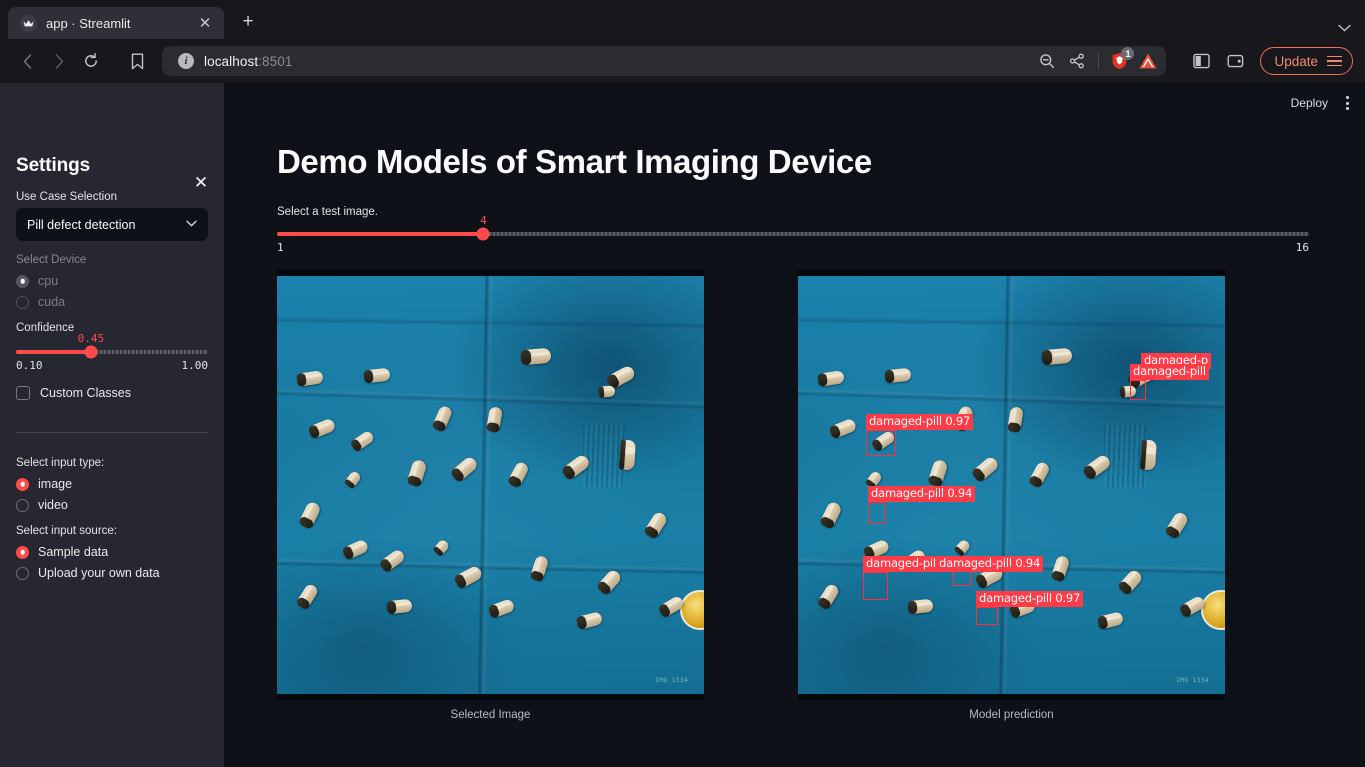 This screenshot has width=1365, height=767. Describe the element at coordinates (67, 531) in the screenshot. I see `input-source-label: Select input source:` at that location.